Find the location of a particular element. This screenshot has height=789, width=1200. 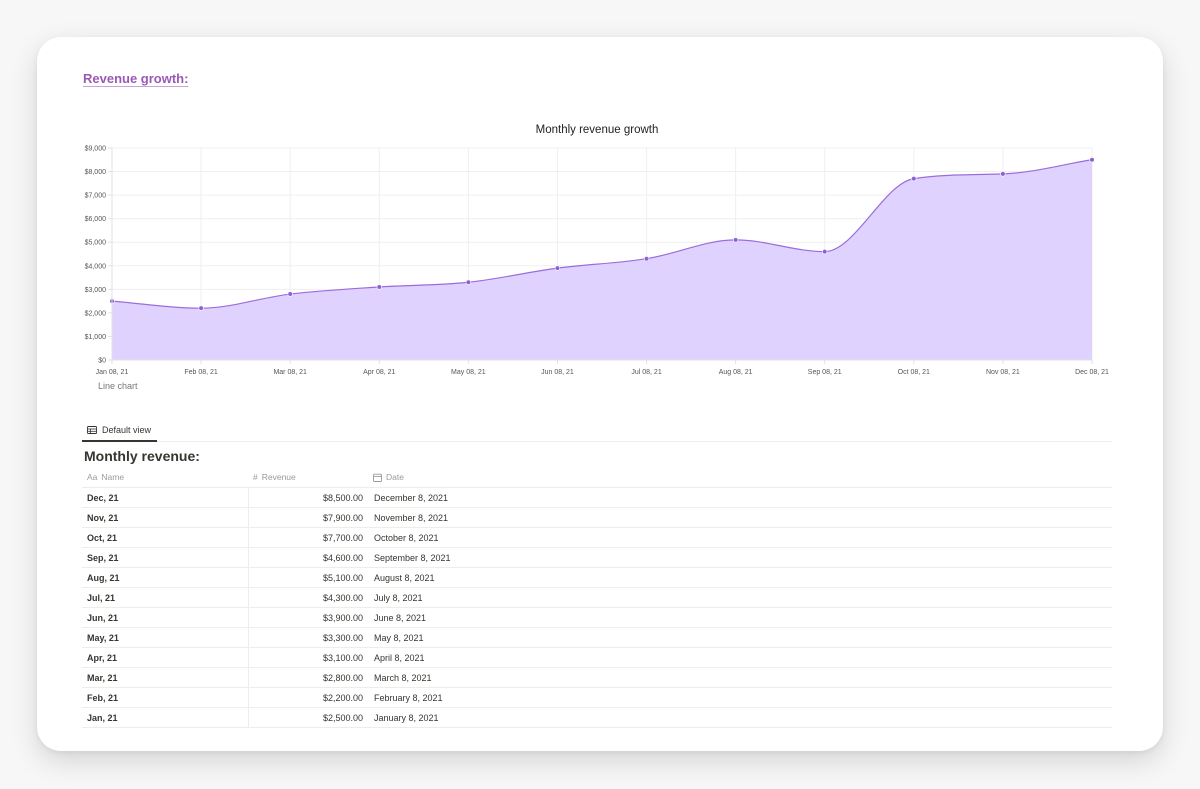

table-row: Sep, 21 $4,600.00 September 8, 2021 is located at coordinates (597, 558).